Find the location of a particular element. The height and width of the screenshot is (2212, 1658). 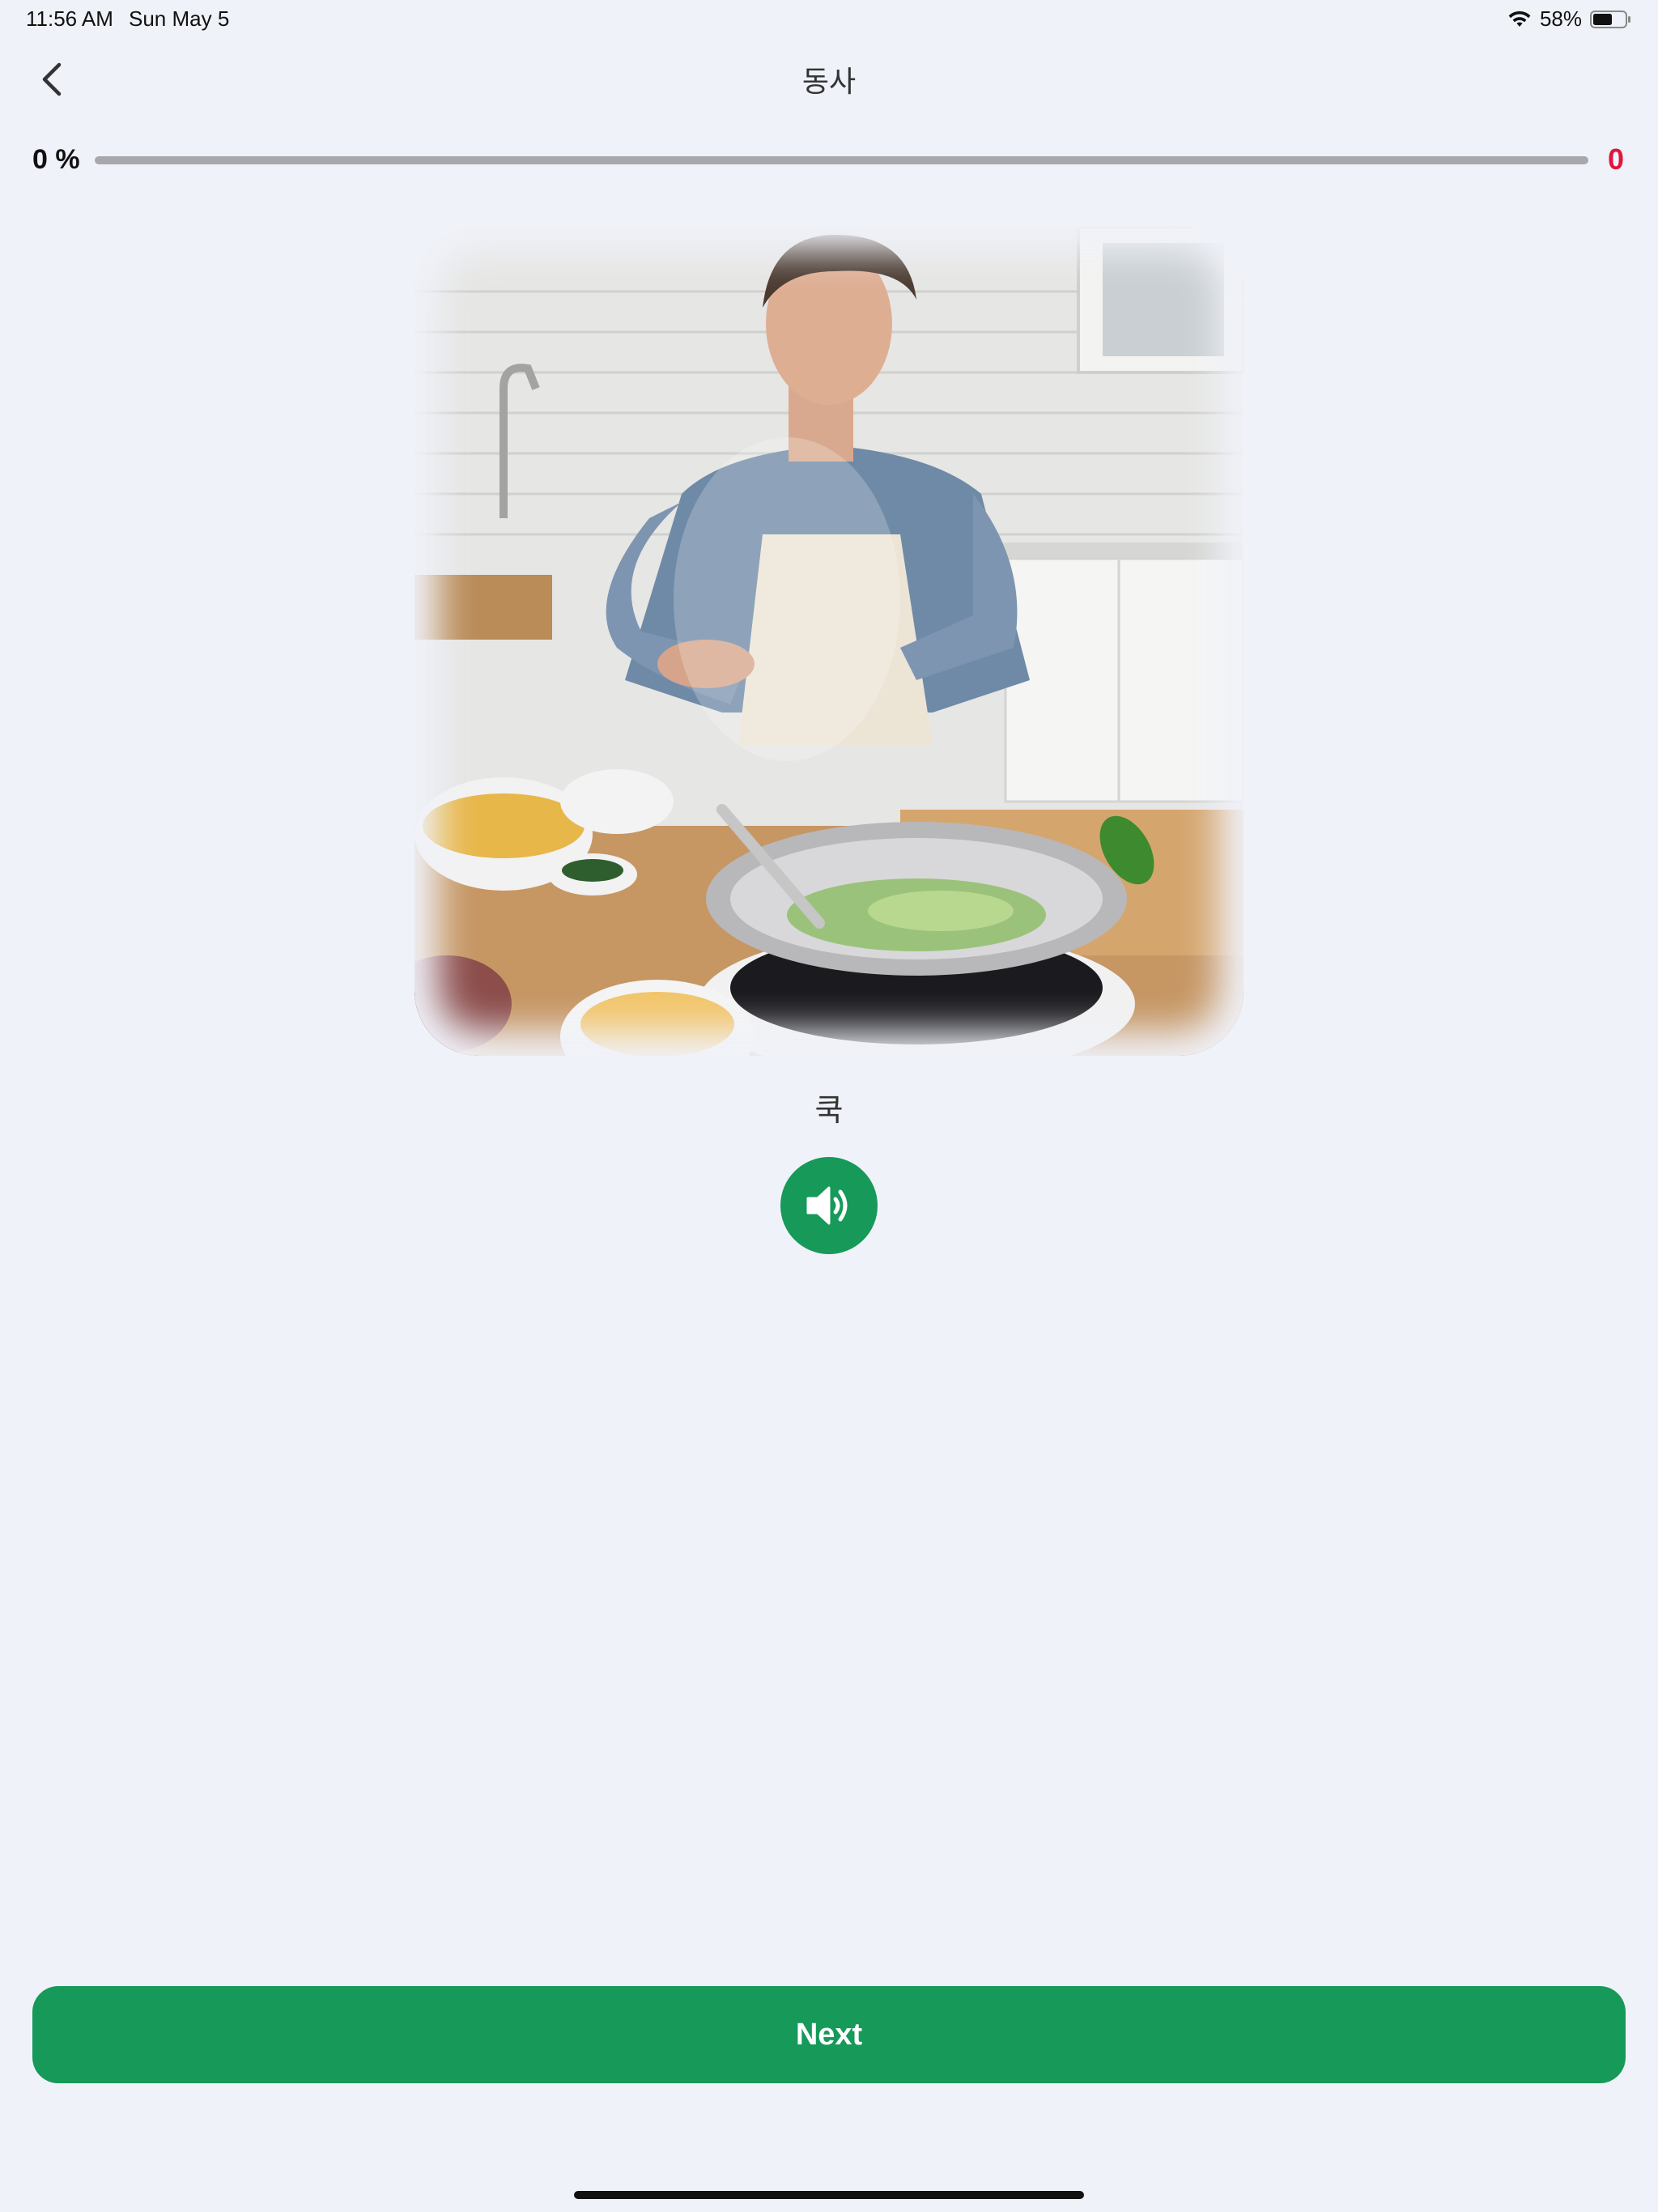

status-bar: 11:56 AM Sun May 5 58% is located at coordinates (829, 19).